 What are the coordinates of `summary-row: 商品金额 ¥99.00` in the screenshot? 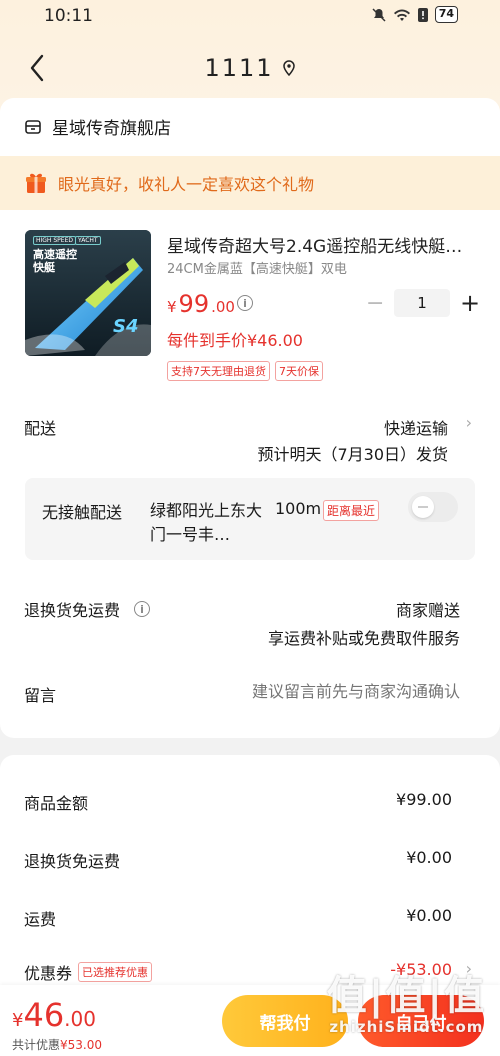 It's located at (238, 802).